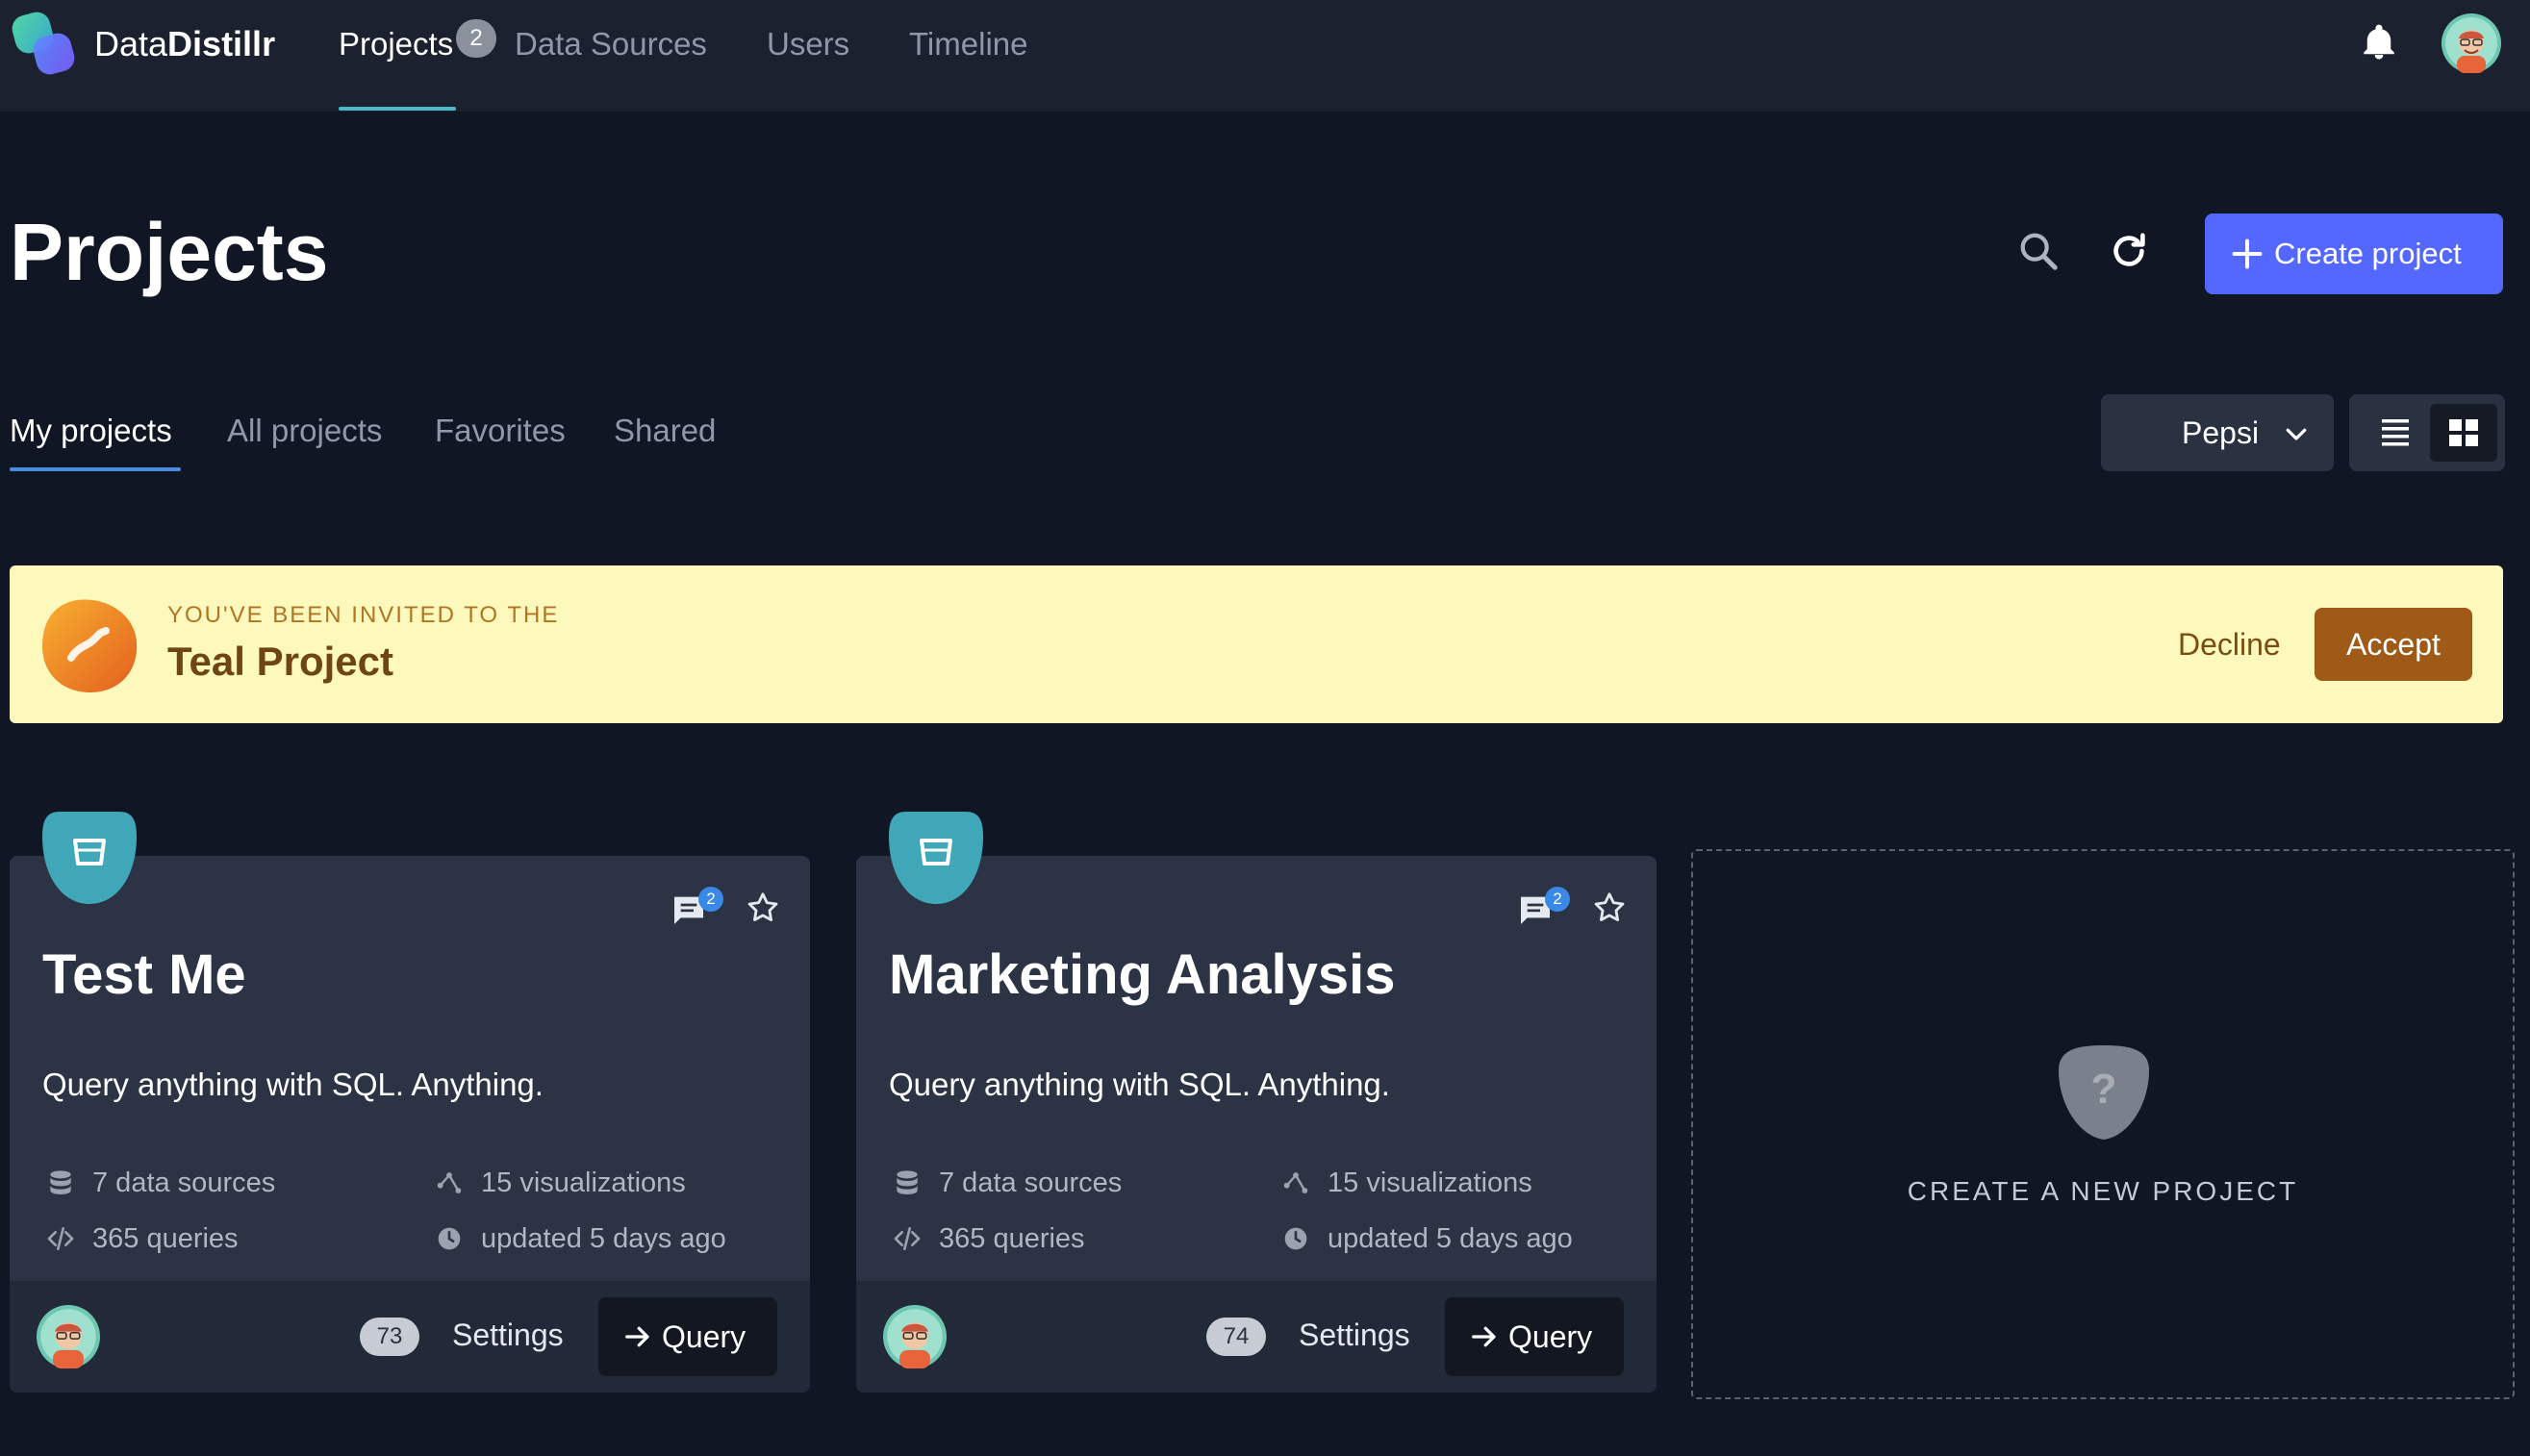  I want to click on organization-select-value: Pepsi, so click(2221, 432).